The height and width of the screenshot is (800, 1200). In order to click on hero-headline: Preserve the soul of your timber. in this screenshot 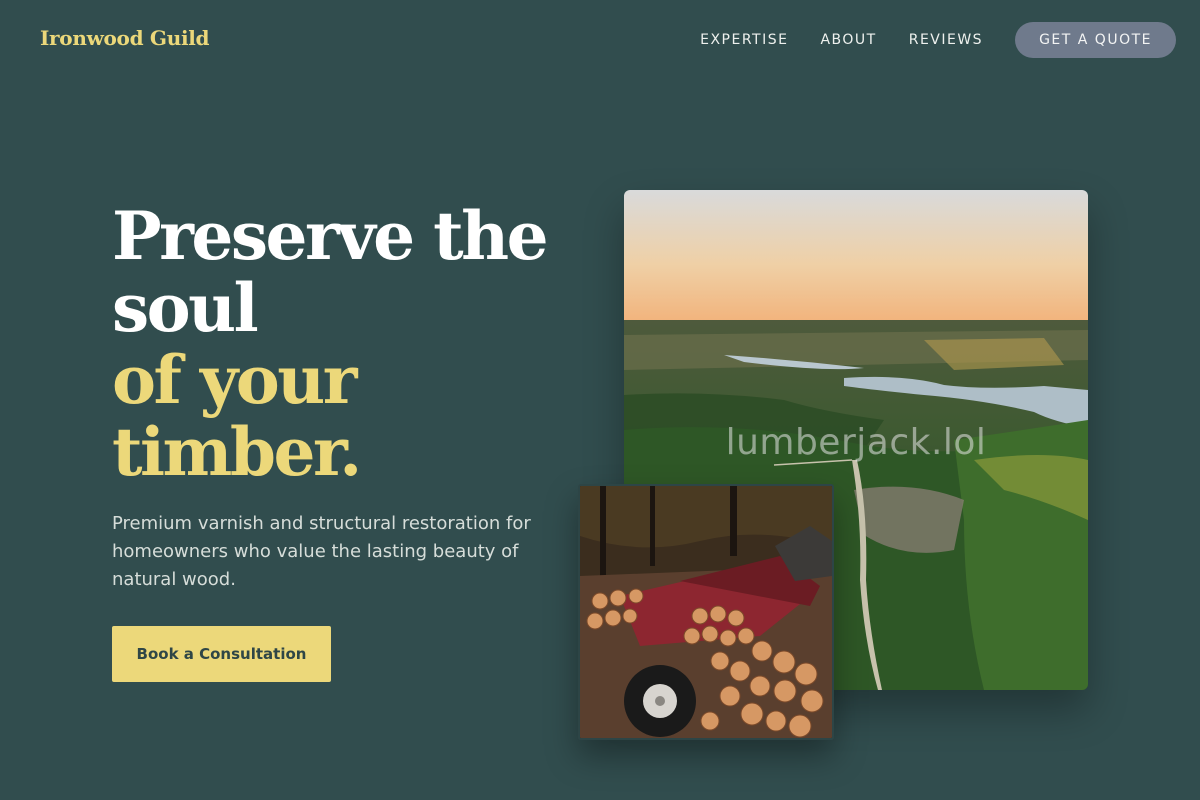, I will do `click(347, 344)`.